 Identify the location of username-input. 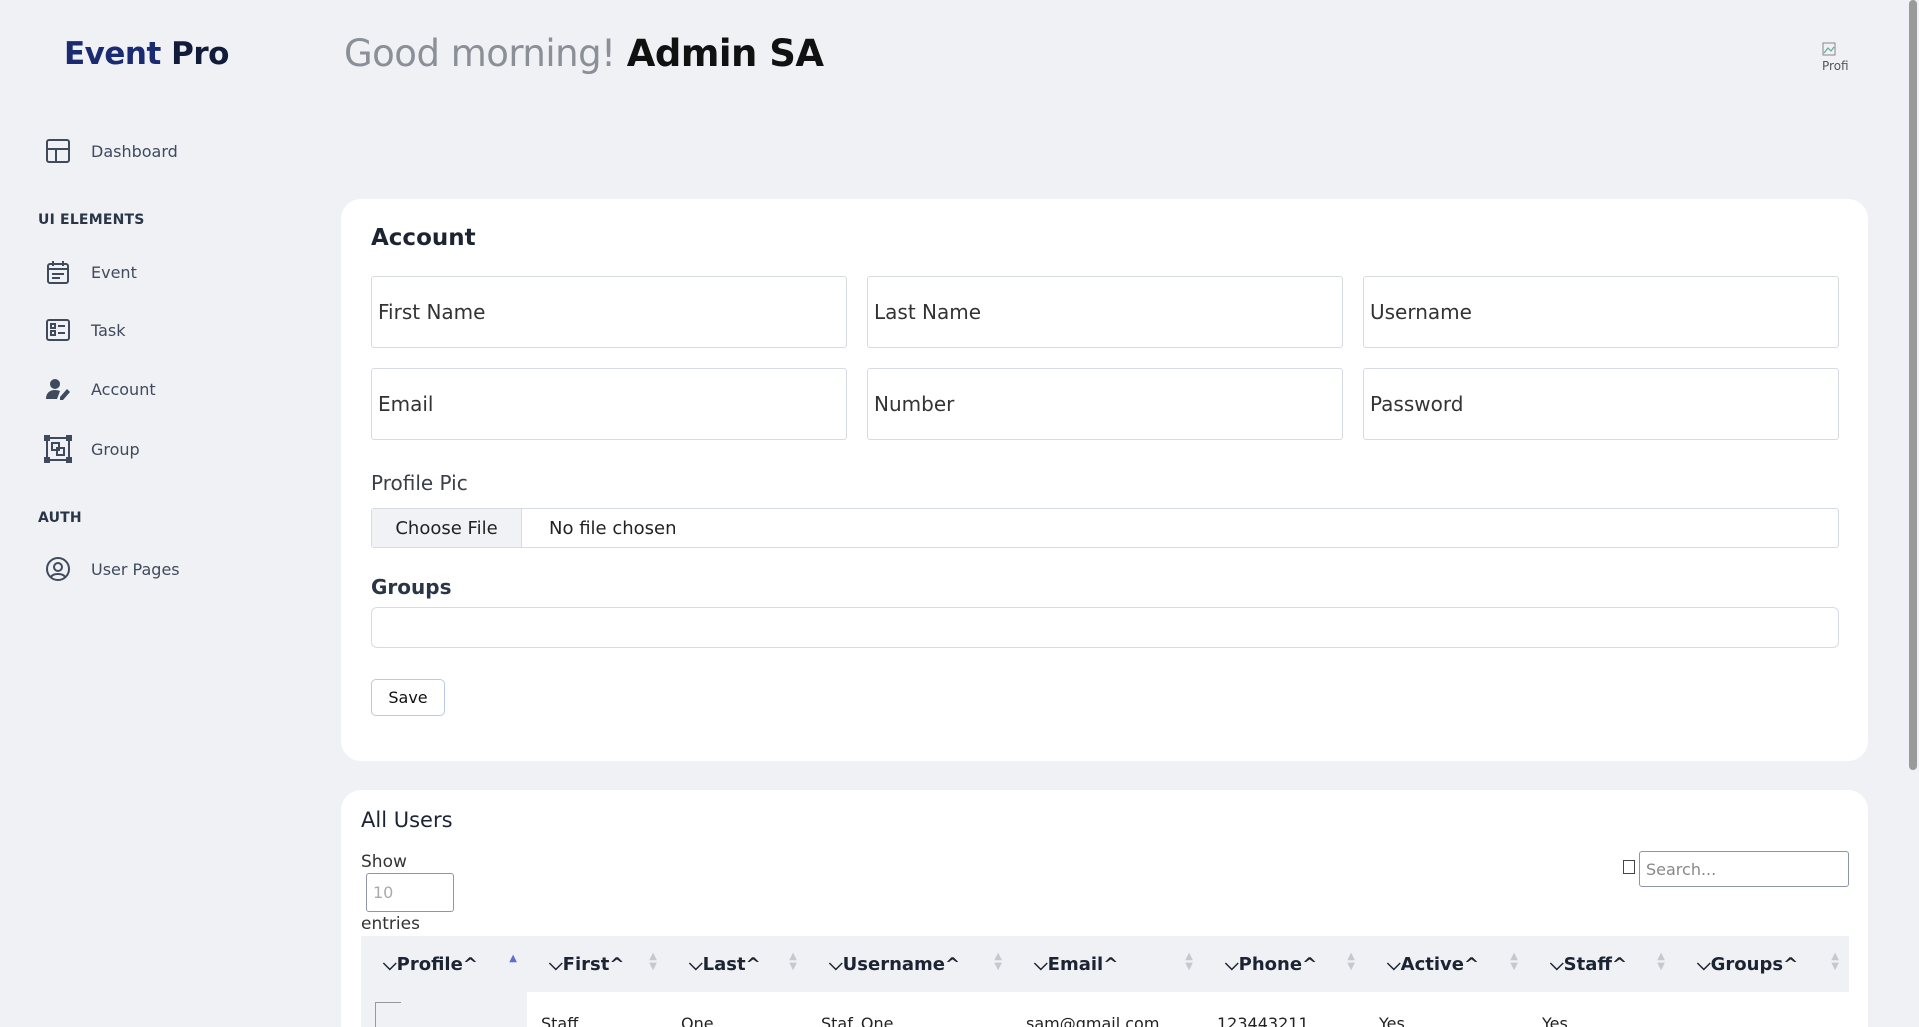
(1601, 312).